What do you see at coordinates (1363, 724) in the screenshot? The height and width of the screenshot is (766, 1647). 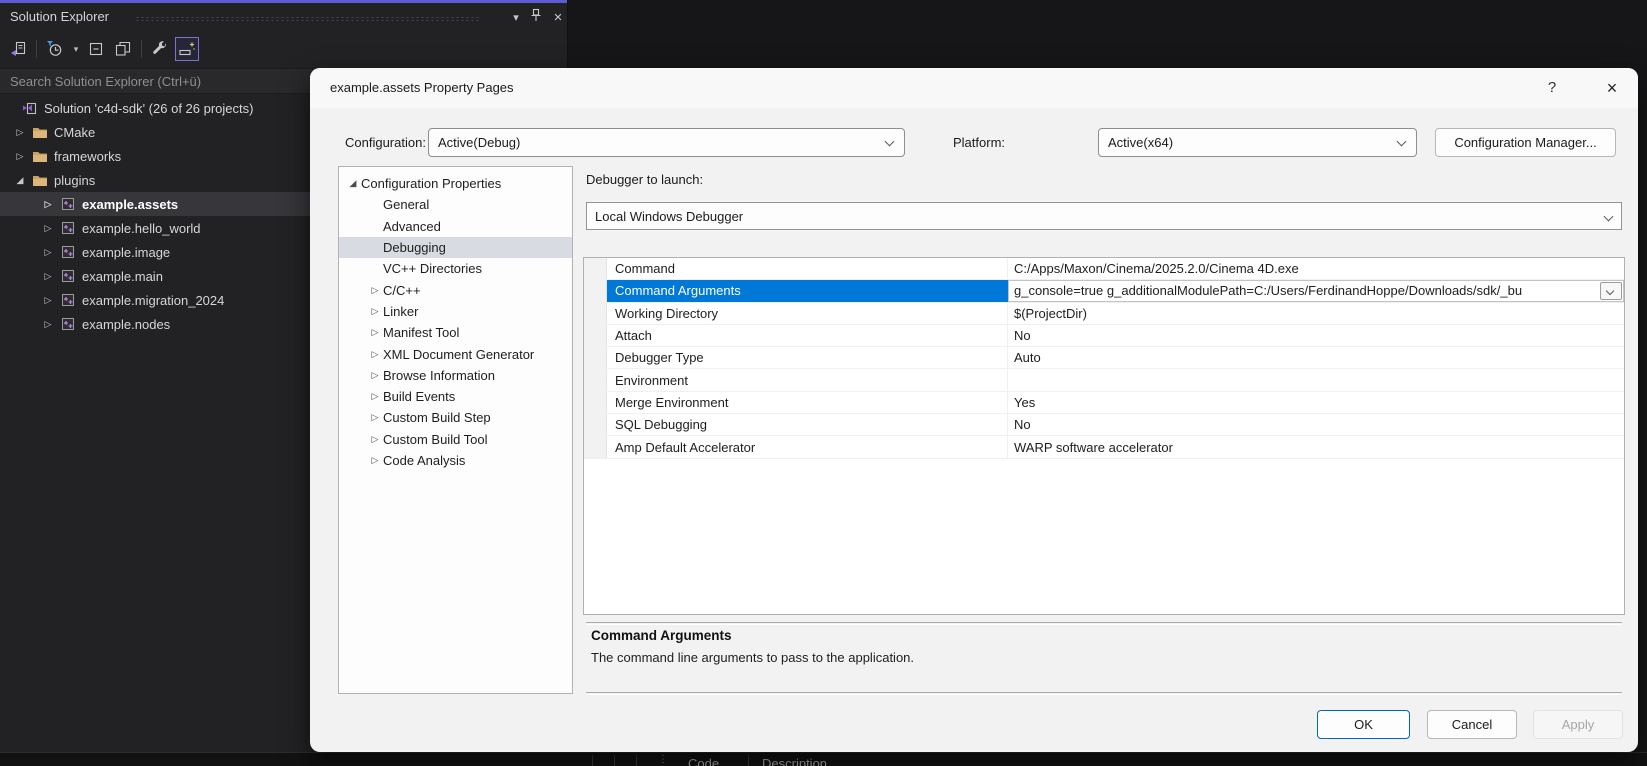 I see `ok-button: OK` at bounding box center [1363, 724].